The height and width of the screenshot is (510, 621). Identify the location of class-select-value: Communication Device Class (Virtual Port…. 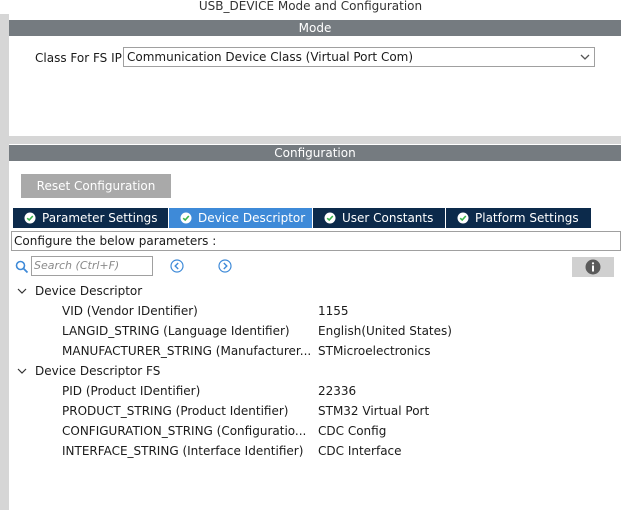
(270, 57).